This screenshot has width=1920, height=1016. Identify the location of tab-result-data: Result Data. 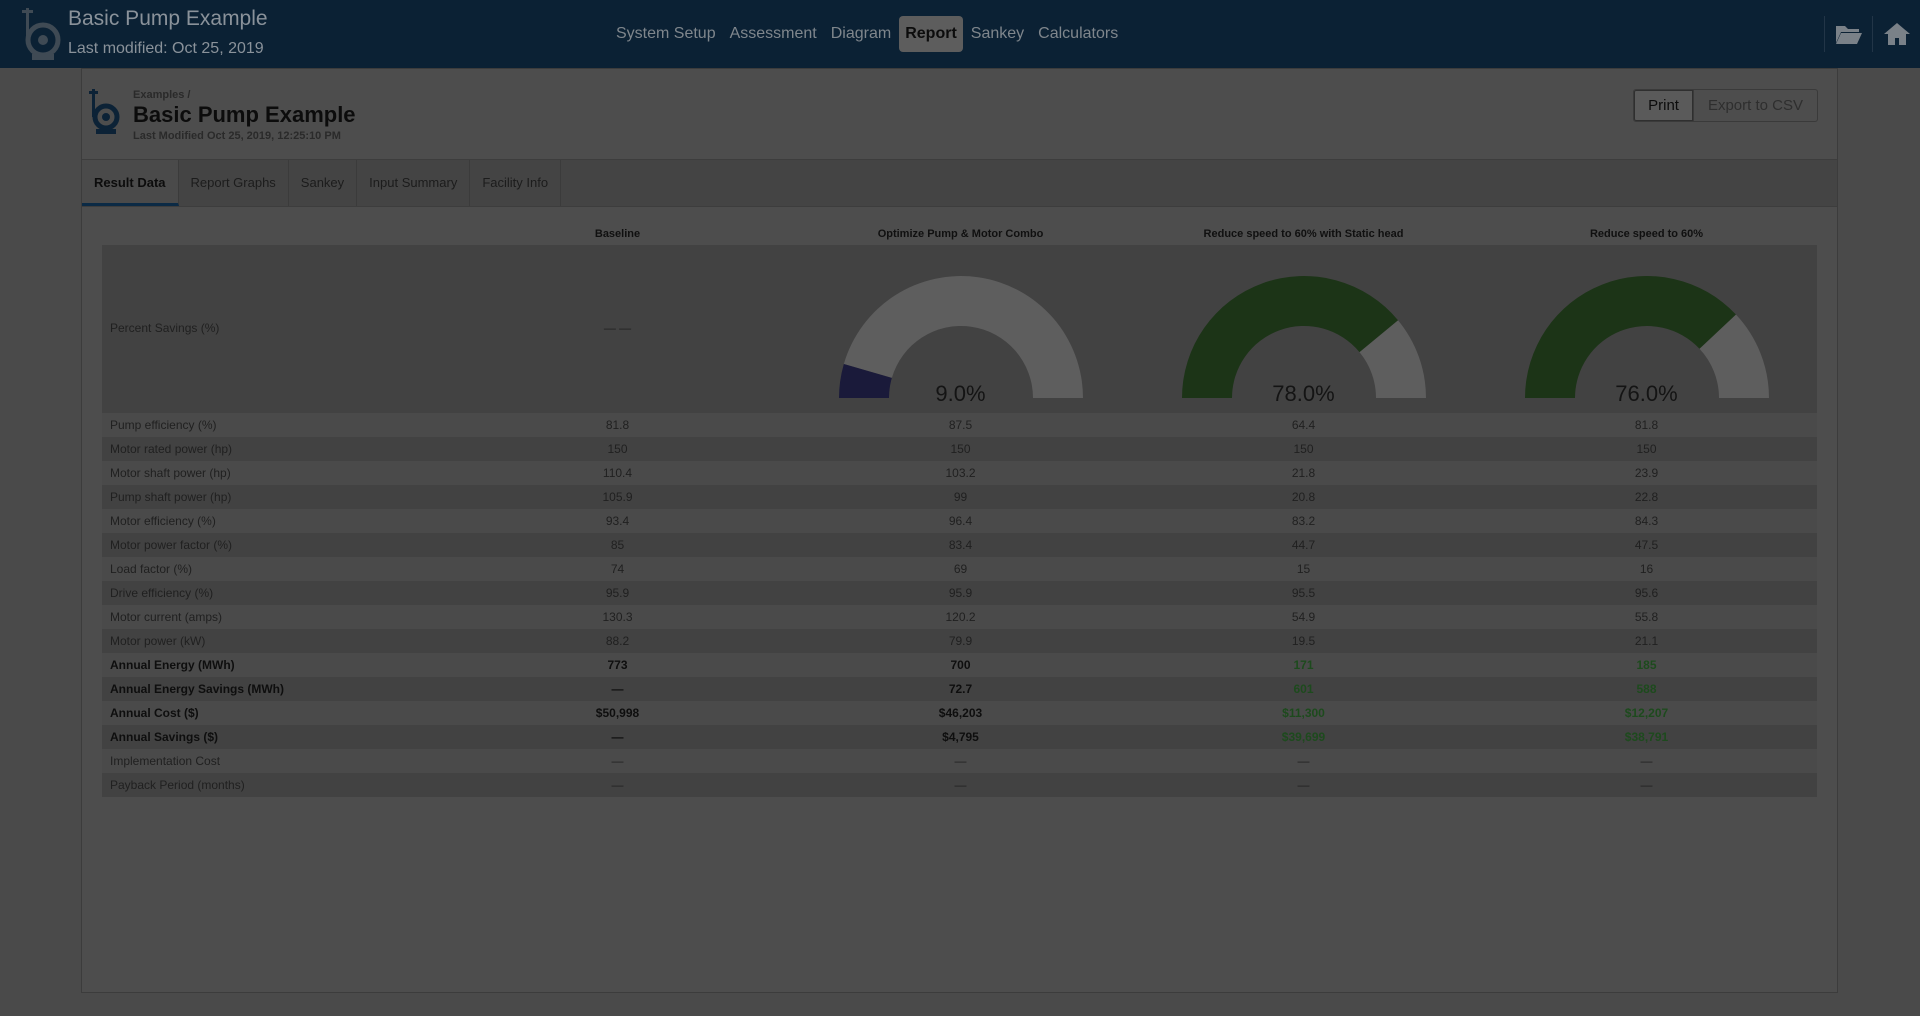
(130, 183).